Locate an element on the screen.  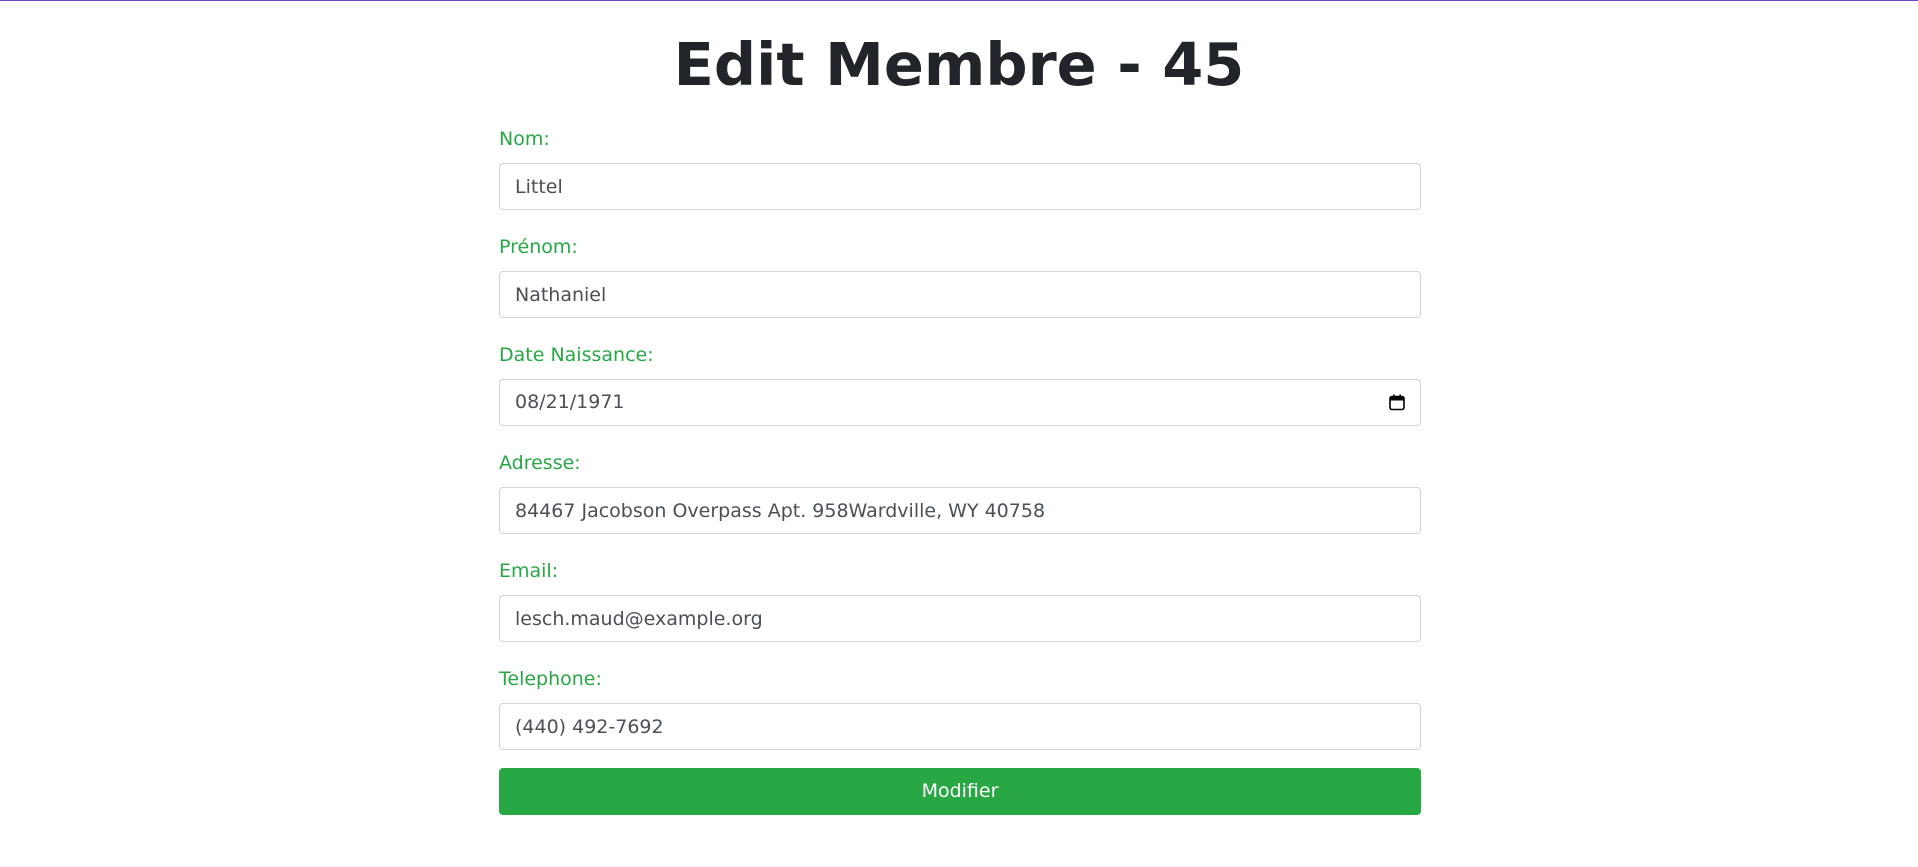
top-accent-line is located at coordinates (959, 0).